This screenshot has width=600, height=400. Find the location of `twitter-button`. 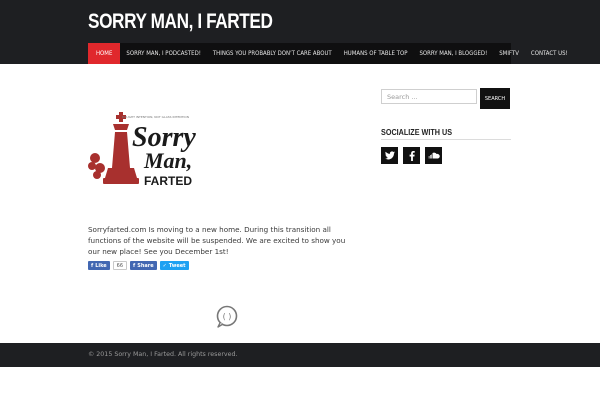

twitter-button is located at coordinates (389, 155).